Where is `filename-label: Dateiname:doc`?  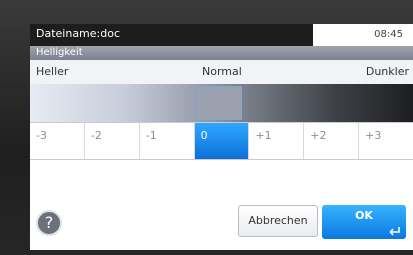
filename-label: Dateiname:doc is located at coordinates (78, 33).